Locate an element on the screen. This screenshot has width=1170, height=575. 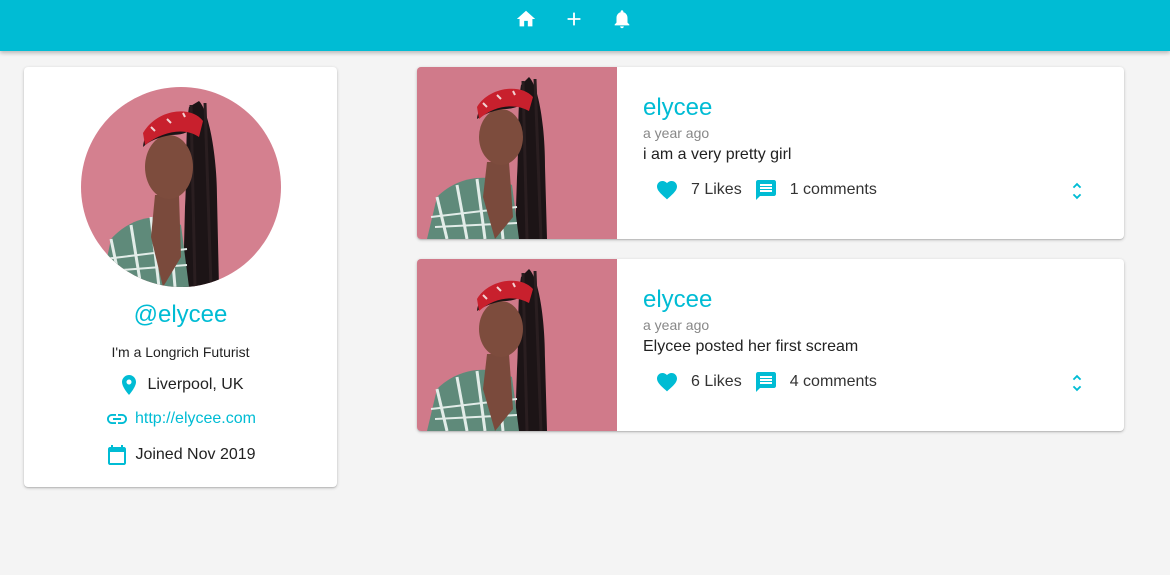
profile-joined: Joined Nov 2019 is located at coordinates (180, 455).